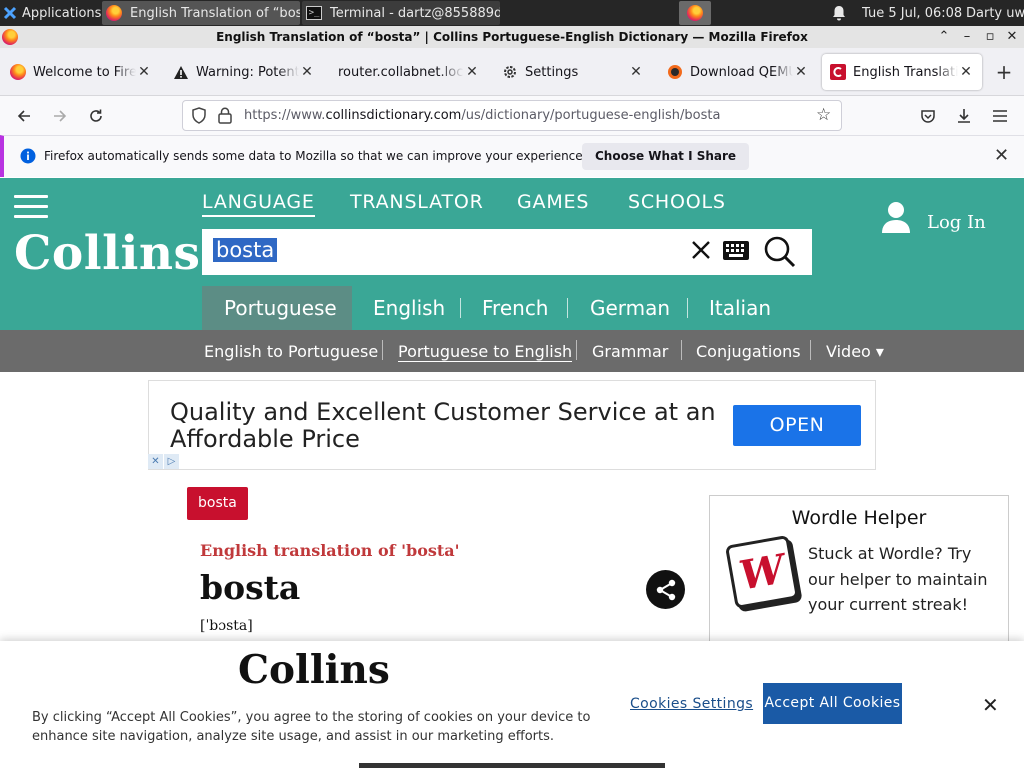  I want to click on search-value: bosta, so click(245, 250).